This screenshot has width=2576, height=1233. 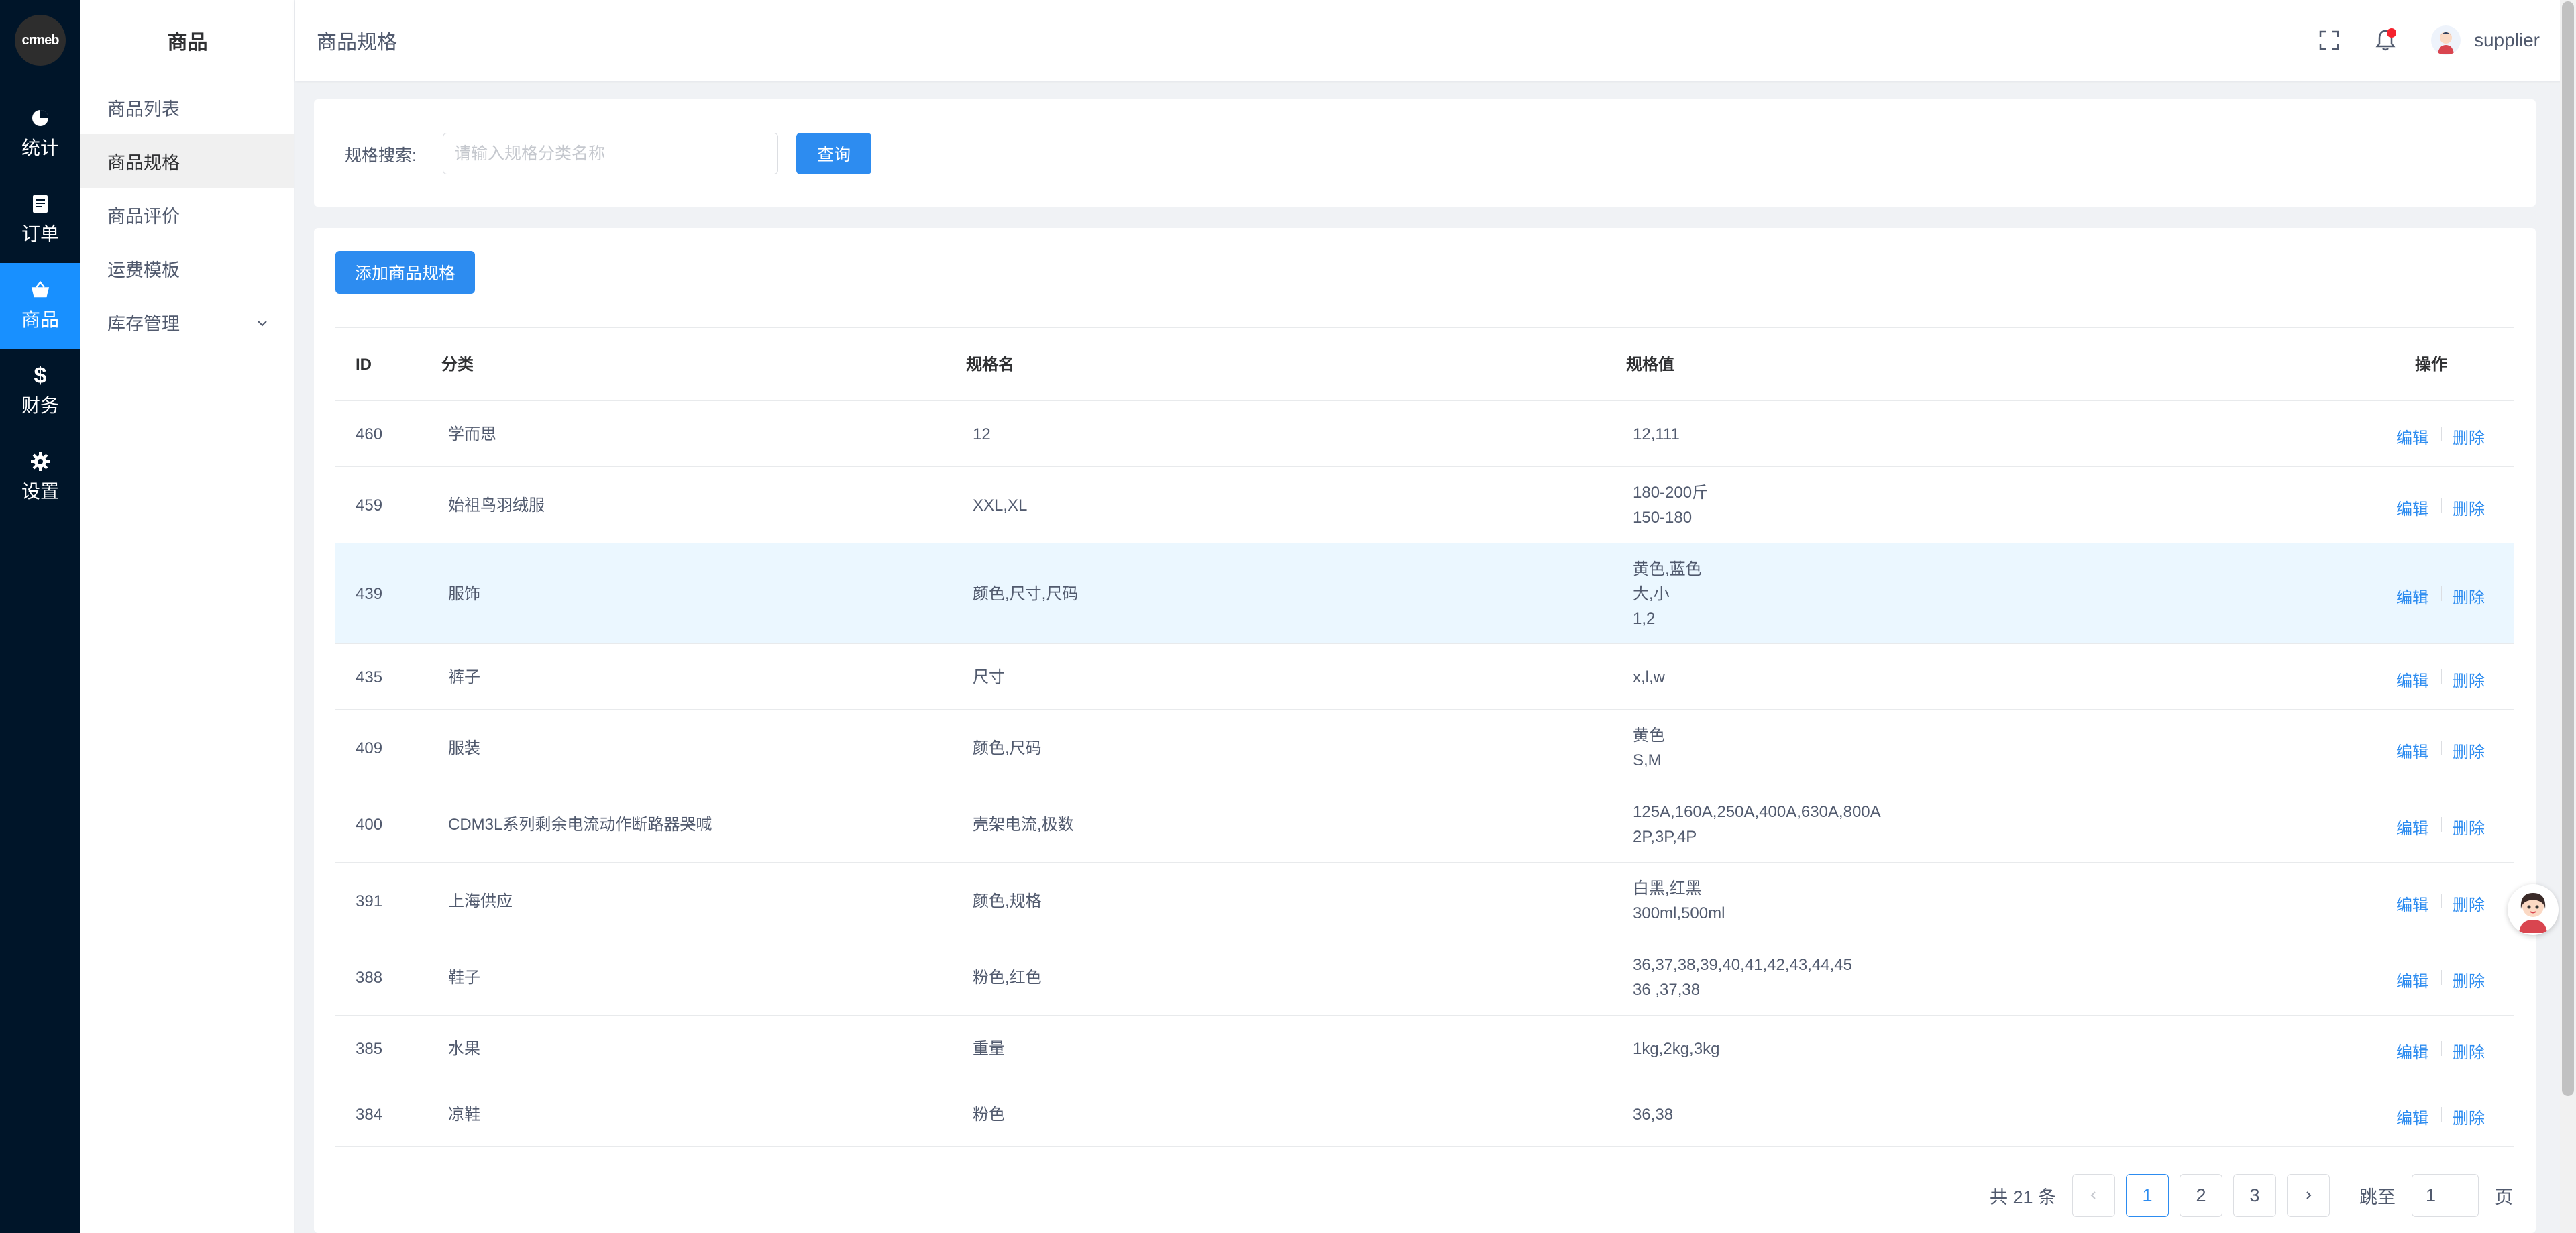 What do you see at coordinates (1424, 364) in the screenshot?
I see `table-header: ID 分类 规格名 规格值 操作` at bounding box center [1424, 364].